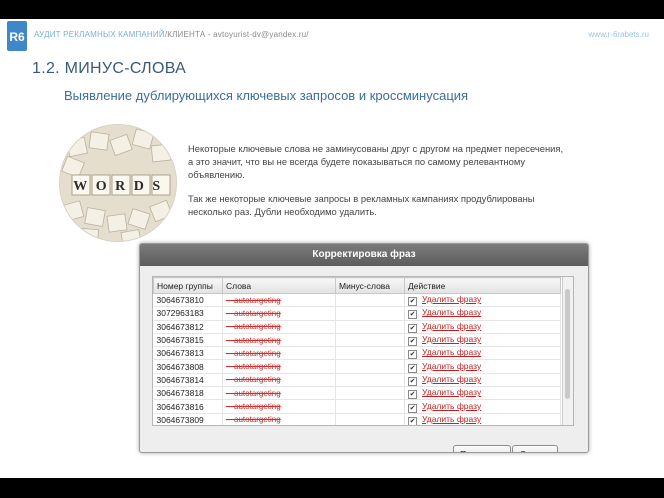  What do you see at coordinates (109, 68) in the screenshot?
I see `page-title: 1.2. МИНУС-СЛОВА` at bounding box center [109, 68].